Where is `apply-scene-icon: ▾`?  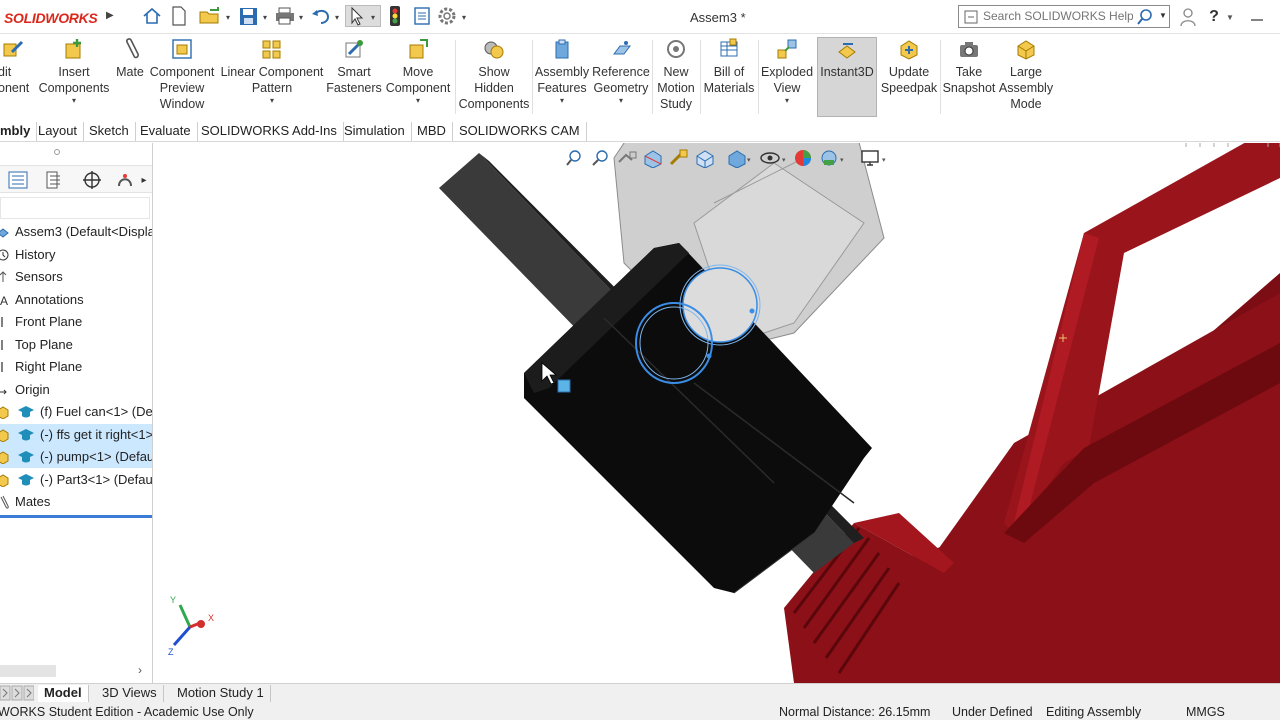
apply-scene-icon: ▾ is located at coordinates (833, 158).